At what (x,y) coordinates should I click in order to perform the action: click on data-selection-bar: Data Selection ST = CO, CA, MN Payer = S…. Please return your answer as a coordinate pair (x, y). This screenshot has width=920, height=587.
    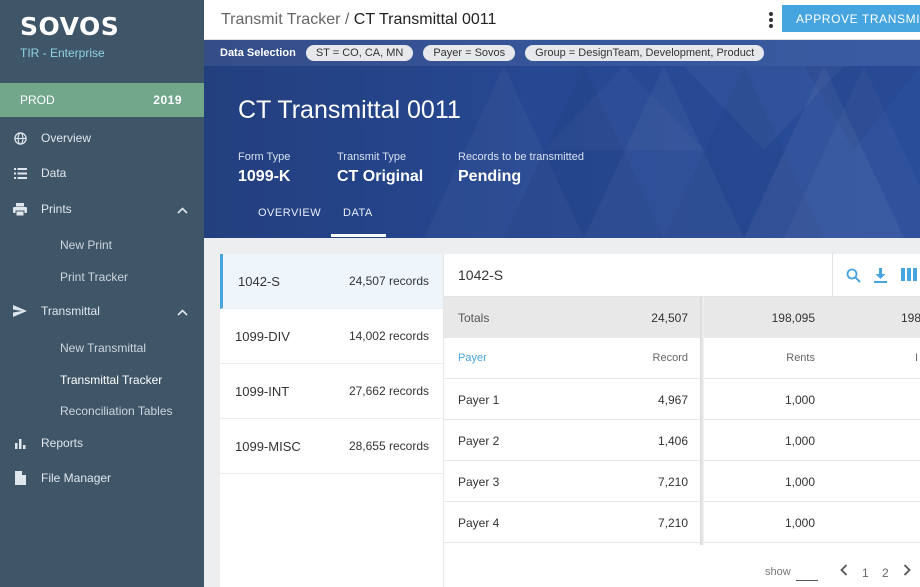
    Looking at the image, I should click on (562, 53).